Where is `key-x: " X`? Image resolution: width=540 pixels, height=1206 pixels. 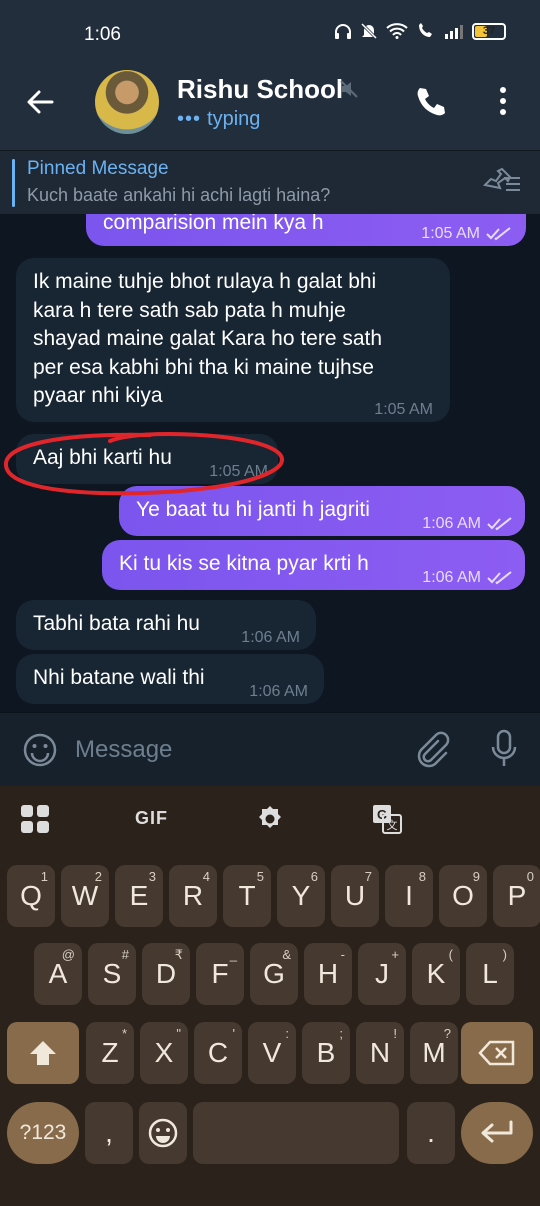
key-x: " X is located at coordinates (164, 1053).